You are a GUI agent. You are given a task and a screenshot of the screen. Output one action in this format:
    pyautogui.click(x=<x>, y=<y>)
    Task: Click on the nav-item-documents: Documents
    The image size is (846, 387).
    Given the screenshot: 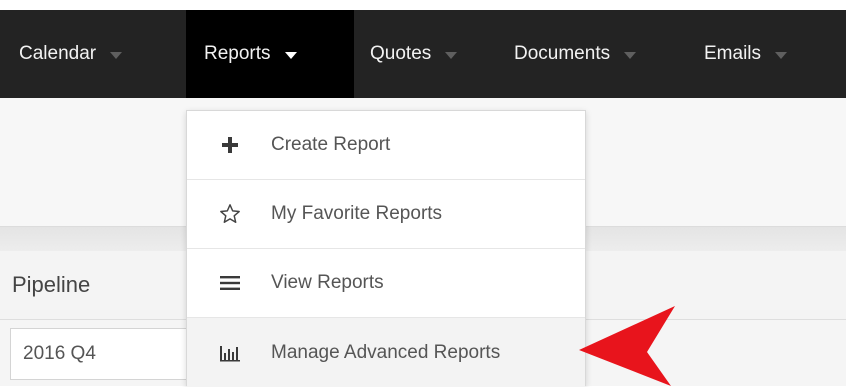 What is the action you would take?
    pyautogui.click(x=609, y=54)
    